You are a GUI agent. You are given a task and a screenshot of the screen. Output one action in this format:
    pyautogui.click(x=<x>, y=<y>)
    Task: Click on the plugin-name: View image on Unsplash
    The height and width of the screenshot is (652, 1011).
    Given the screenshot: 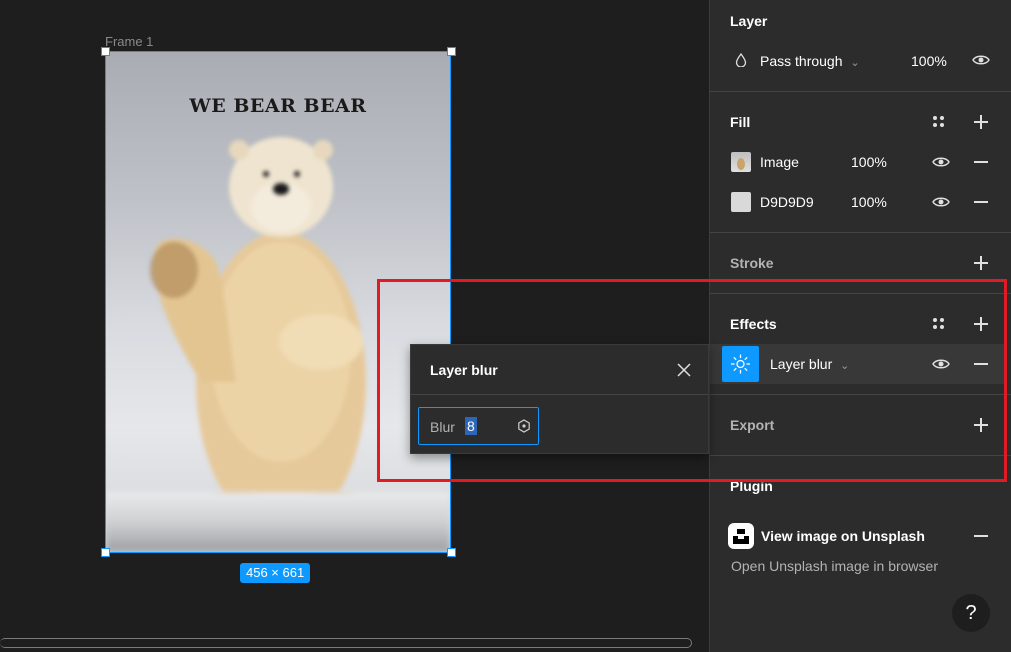 What is the action you would take?
    pyautogui.click(x=843, y=536)
    